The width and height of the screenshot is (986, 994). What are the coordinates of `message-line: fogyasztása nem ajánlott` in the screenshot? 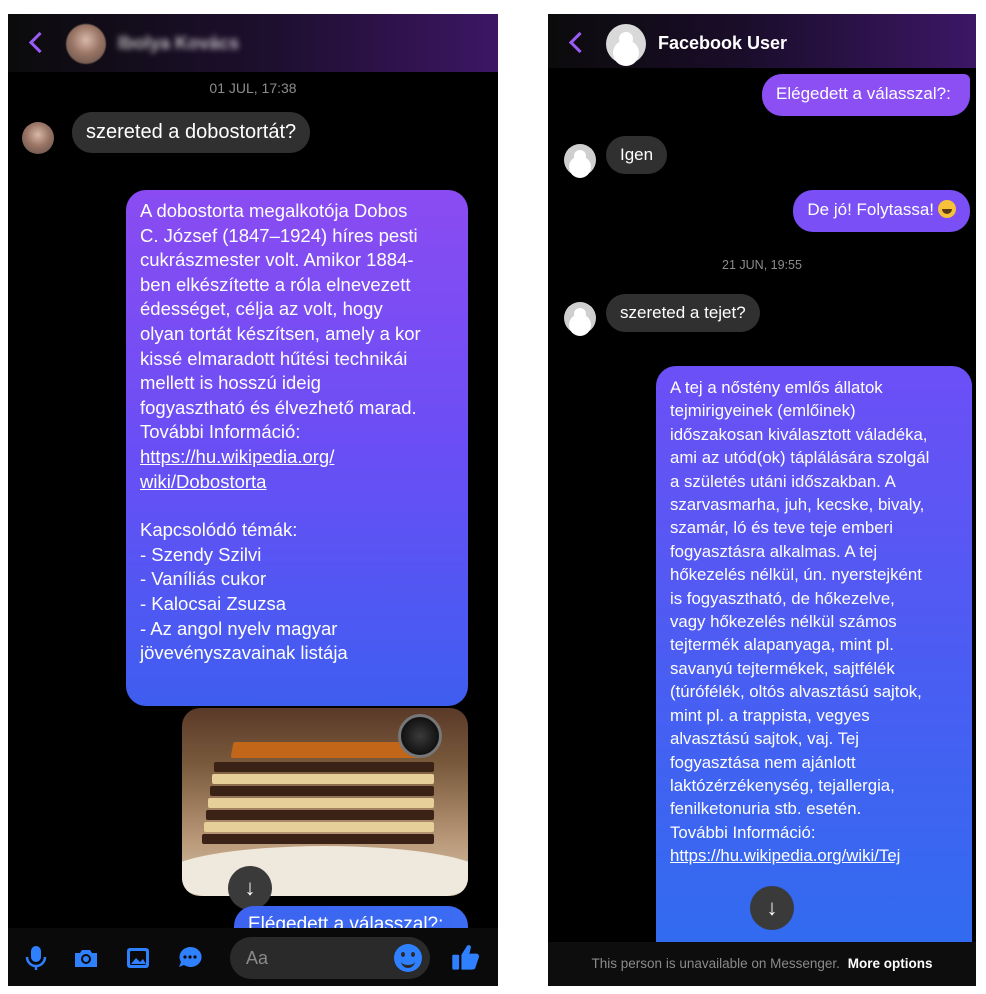 It's located at (763, 762).